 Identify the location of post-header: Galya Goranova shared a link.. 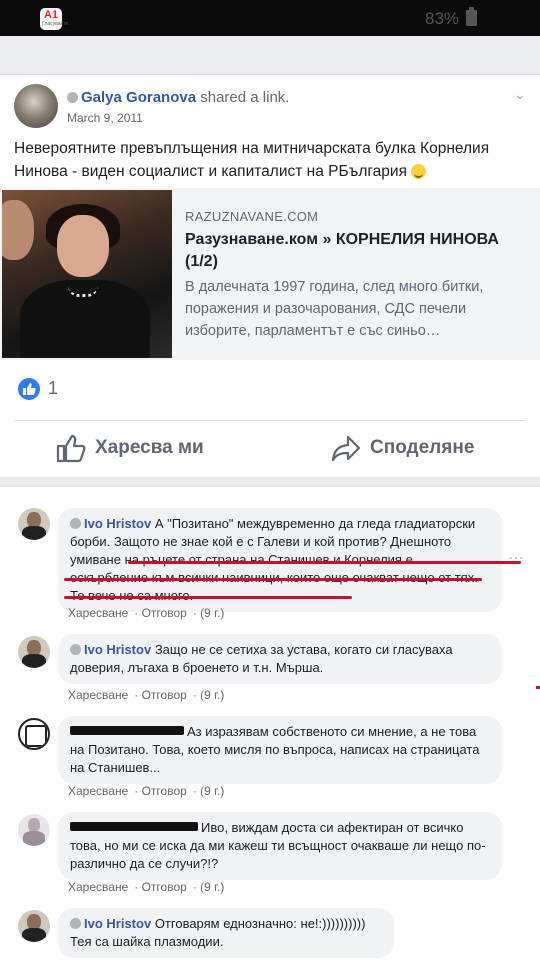
(178, 97).